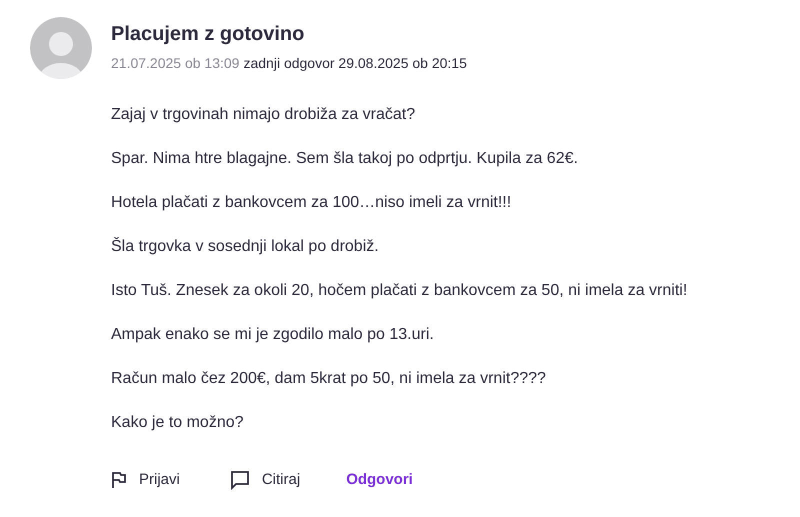 This screenshot has width=800, height=517. I want to click on post-paragraph: Kako je to možno?, so click(178, 423).